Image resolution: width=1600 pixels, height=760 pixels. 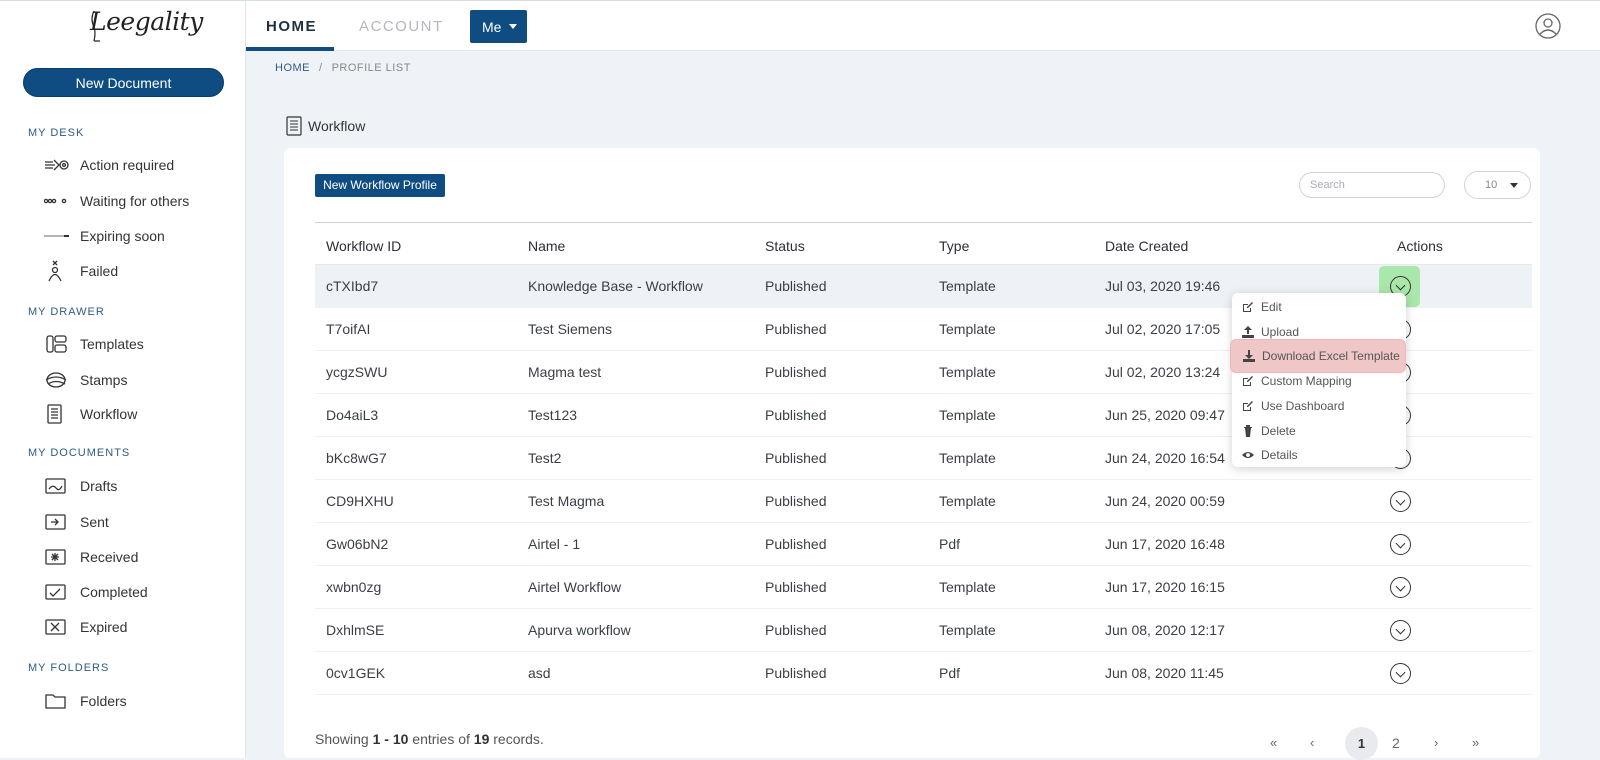 What do you see at coordinates (1497, 185) in the screenshot?
I see `page-size-select: 10` at bounding box center [1497, 185].